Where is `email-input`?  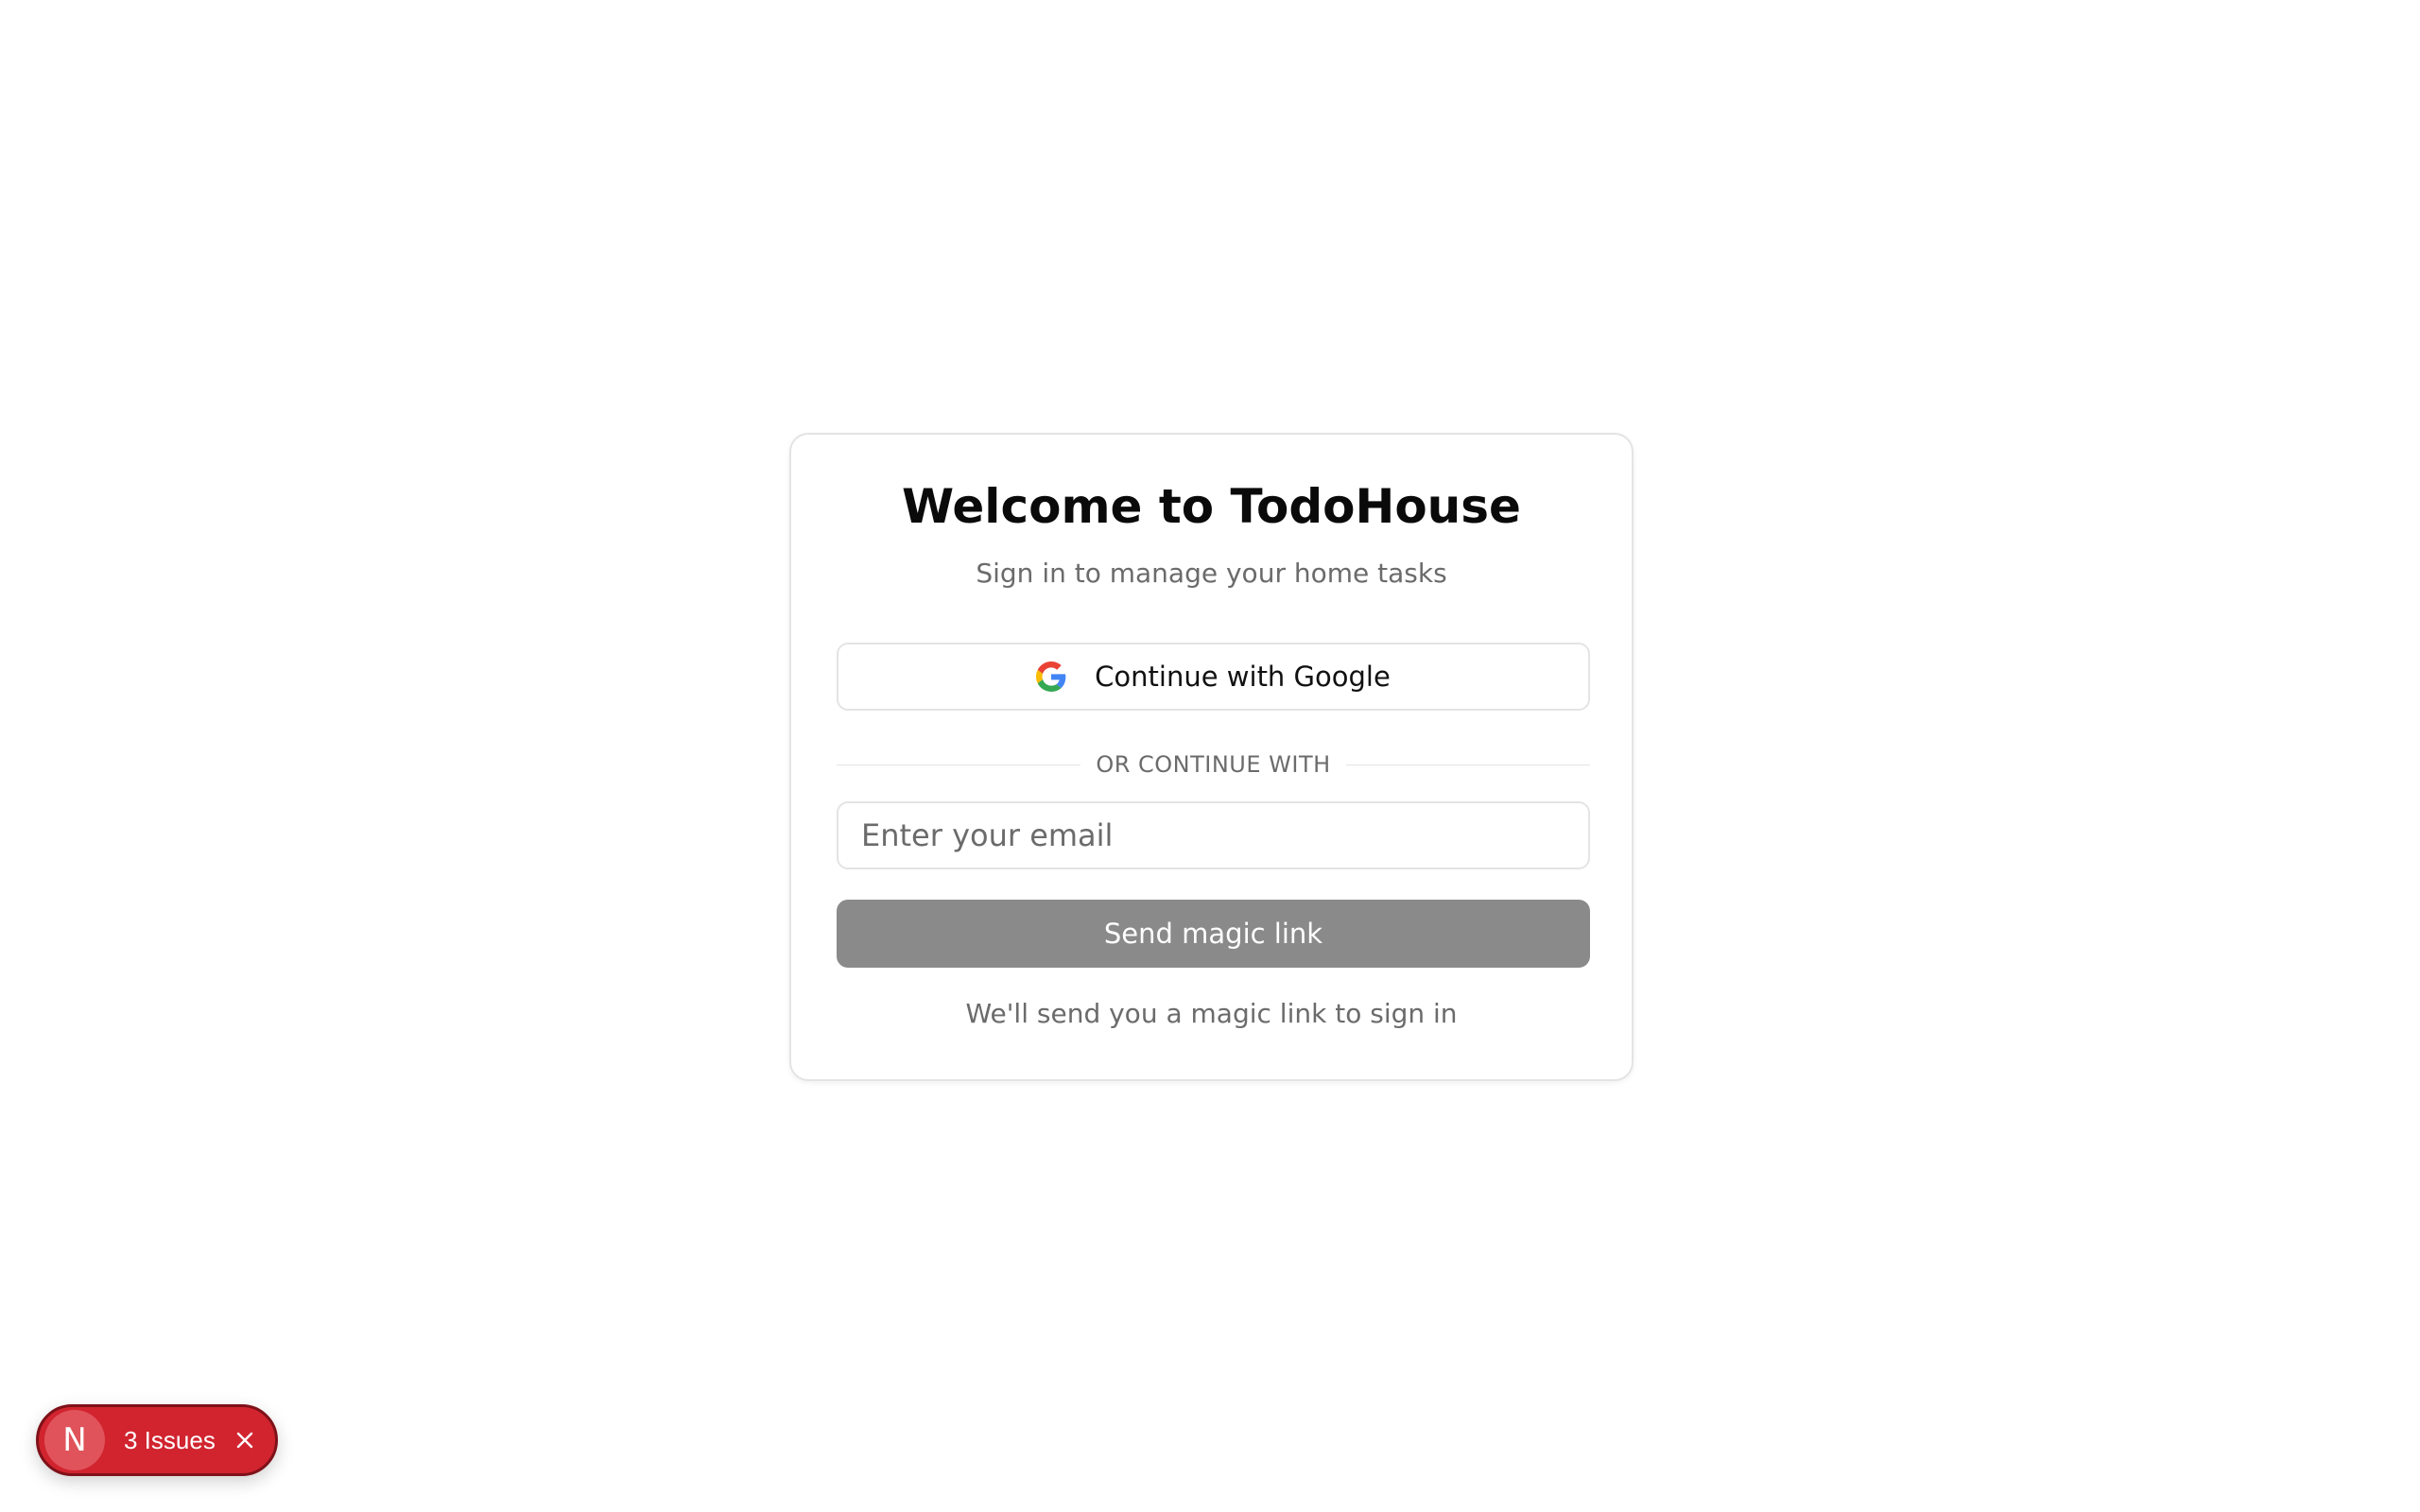
email-input is located at coordinates (1213, 835).